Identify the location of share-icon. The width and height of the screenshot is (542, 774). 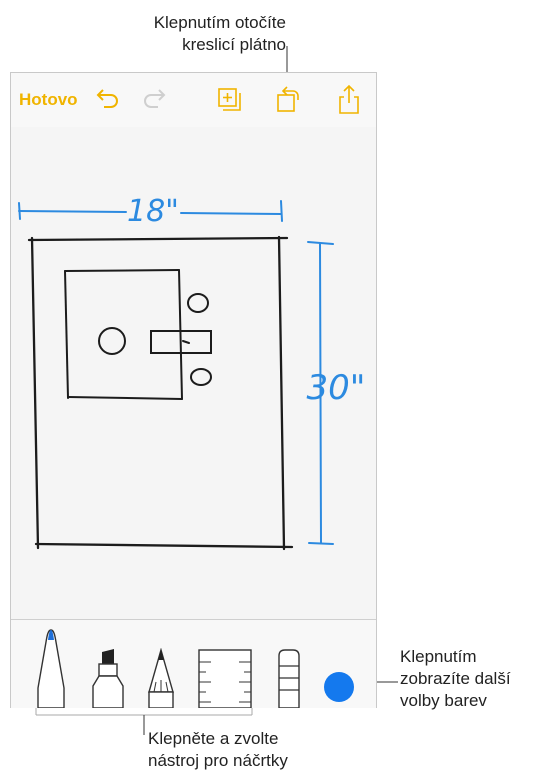
(349, 99).